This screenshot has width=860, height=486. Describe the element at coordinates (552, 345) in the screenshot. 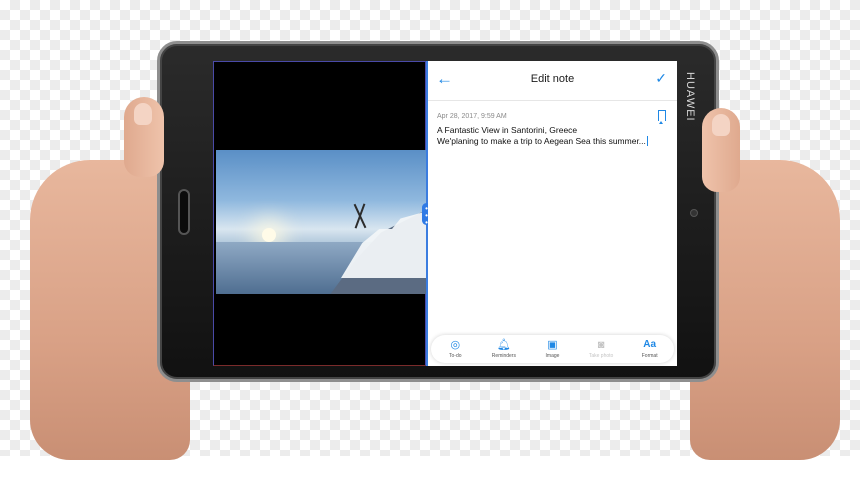

I see `image-icon: ▣` at that location.